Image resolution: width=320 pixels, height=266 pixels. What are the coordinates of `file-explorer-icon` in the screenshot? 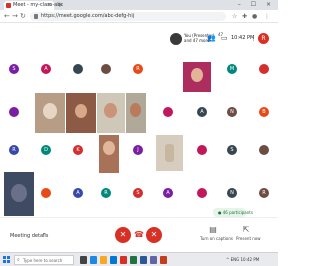 It's located at (103, 260).